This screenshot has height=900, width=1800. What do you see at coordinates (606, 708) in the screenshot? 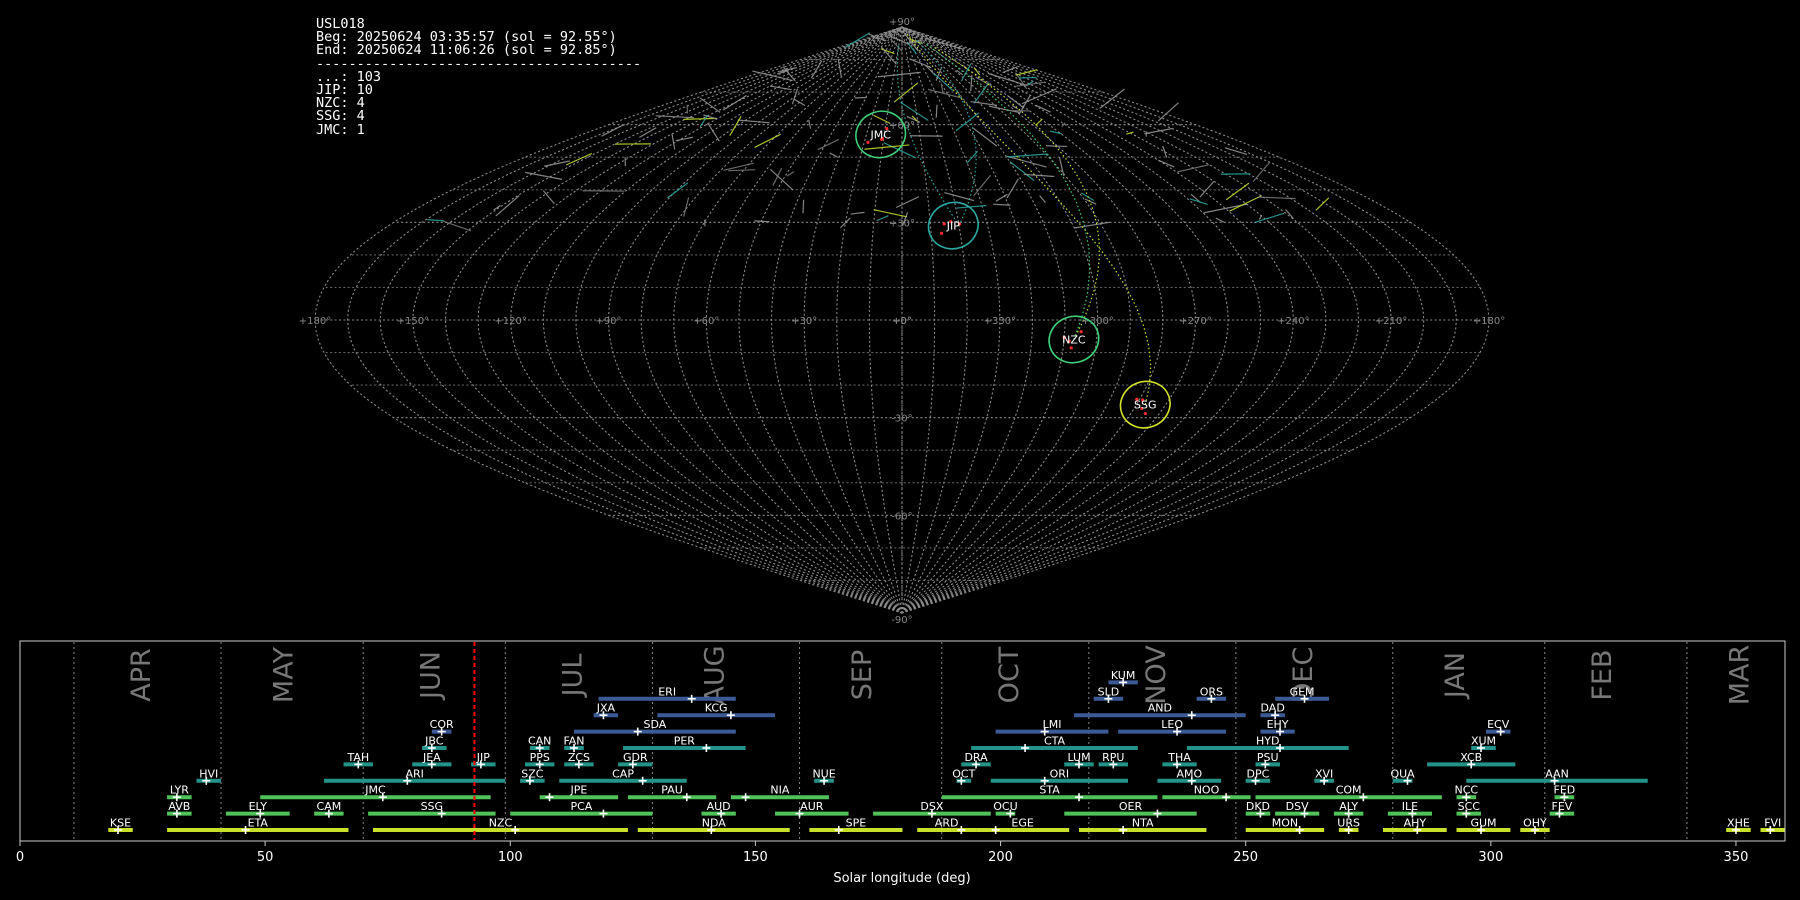
I see `shower-label: JXA` at bounding box center [606, 708].